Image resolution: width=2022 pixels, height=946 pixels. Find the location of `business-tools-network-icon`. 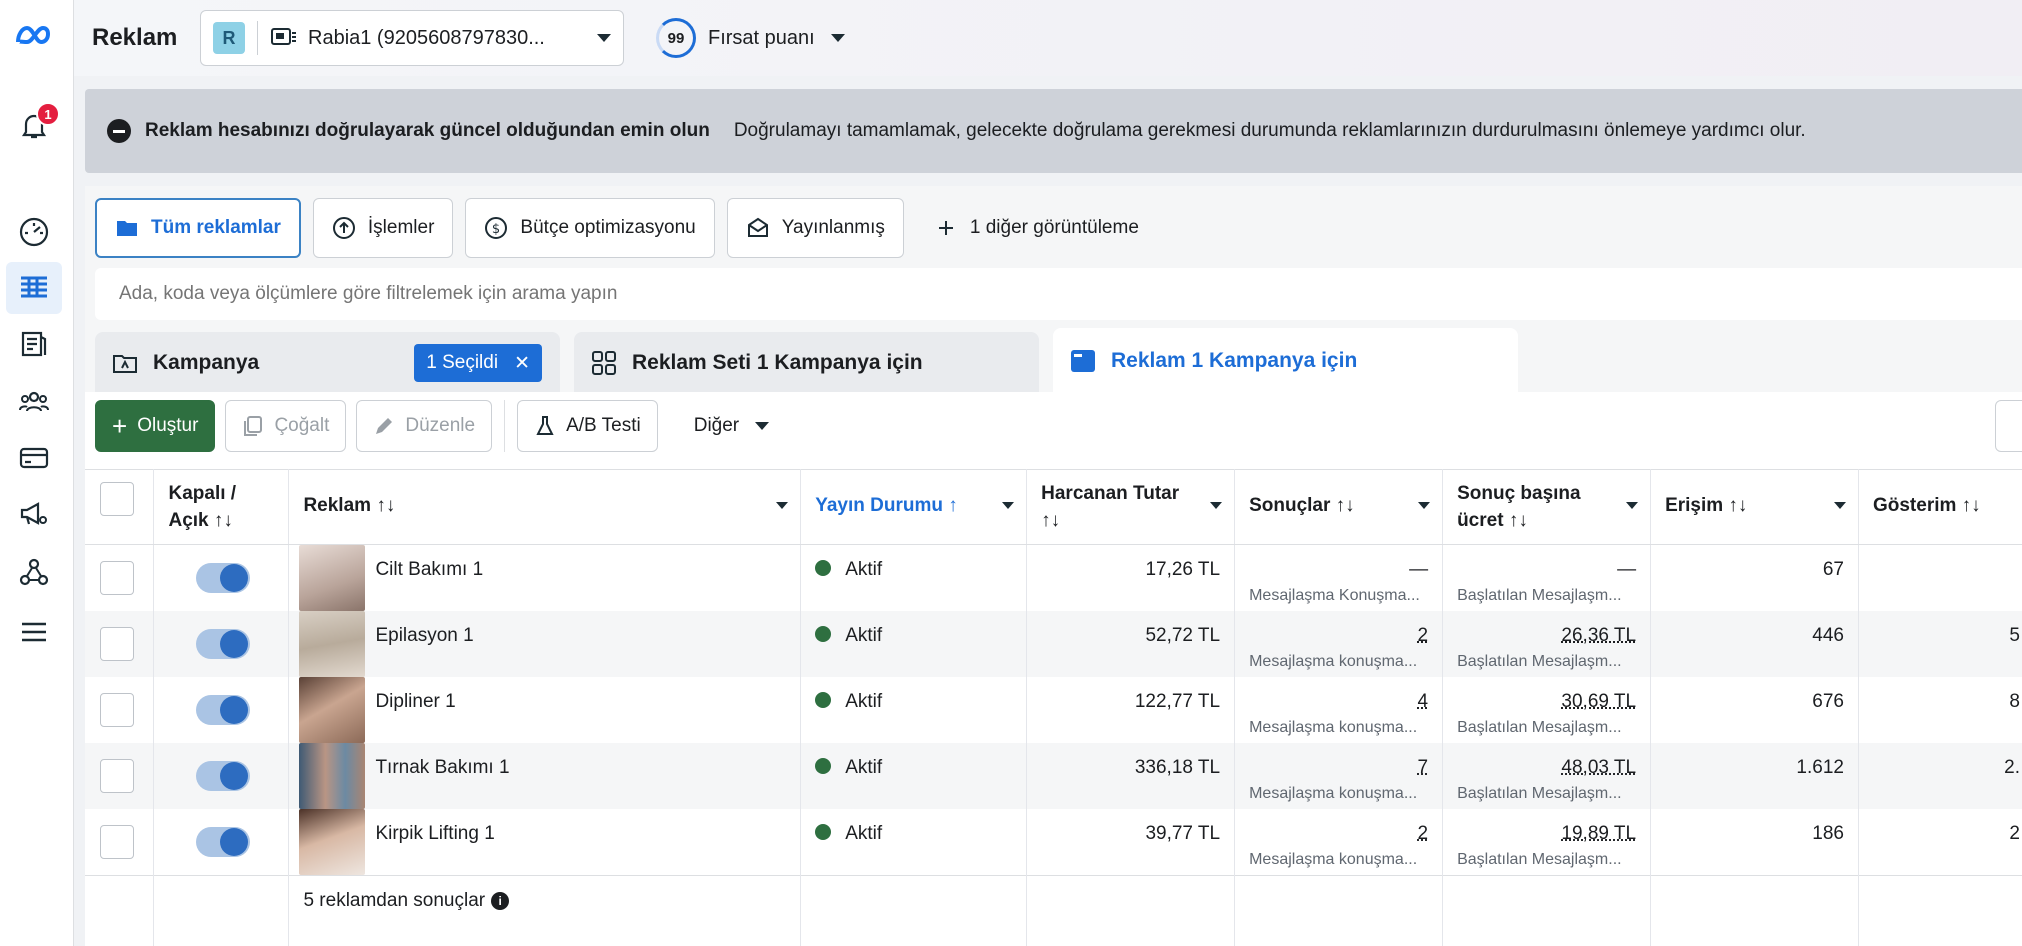

business-tools-network-icon is located at coordinates (34, 572).